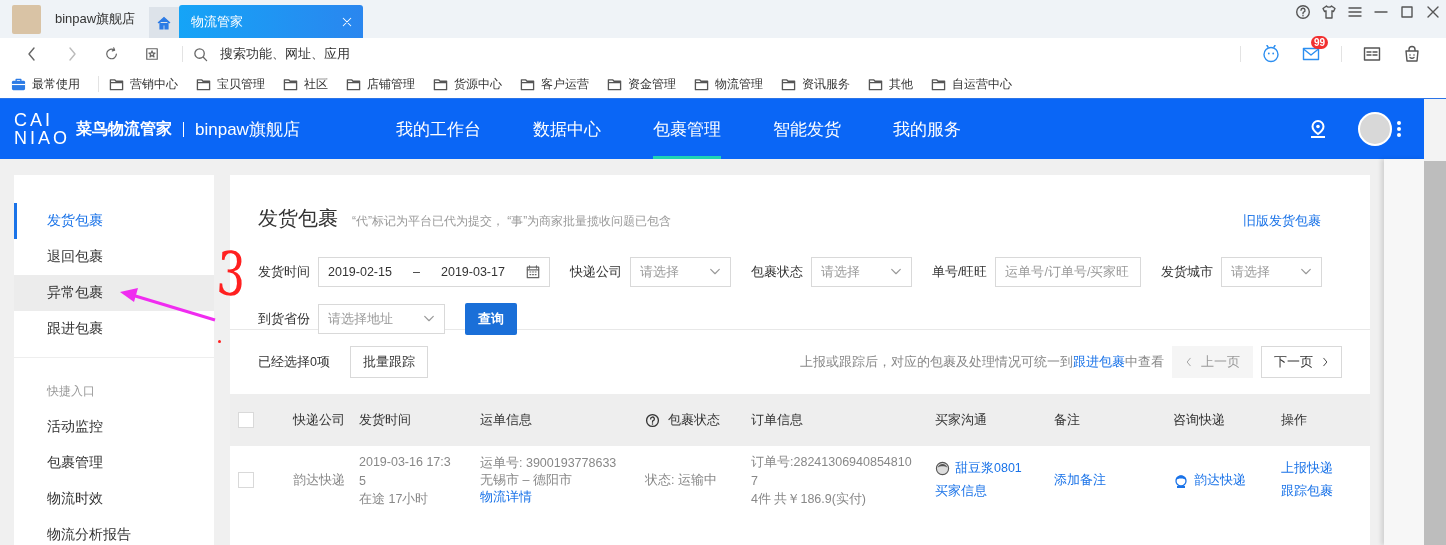  What do you see at coordinates (491, 319) in the screenshot?
I see `search-button: 查询` at bounding box center [491, 319].